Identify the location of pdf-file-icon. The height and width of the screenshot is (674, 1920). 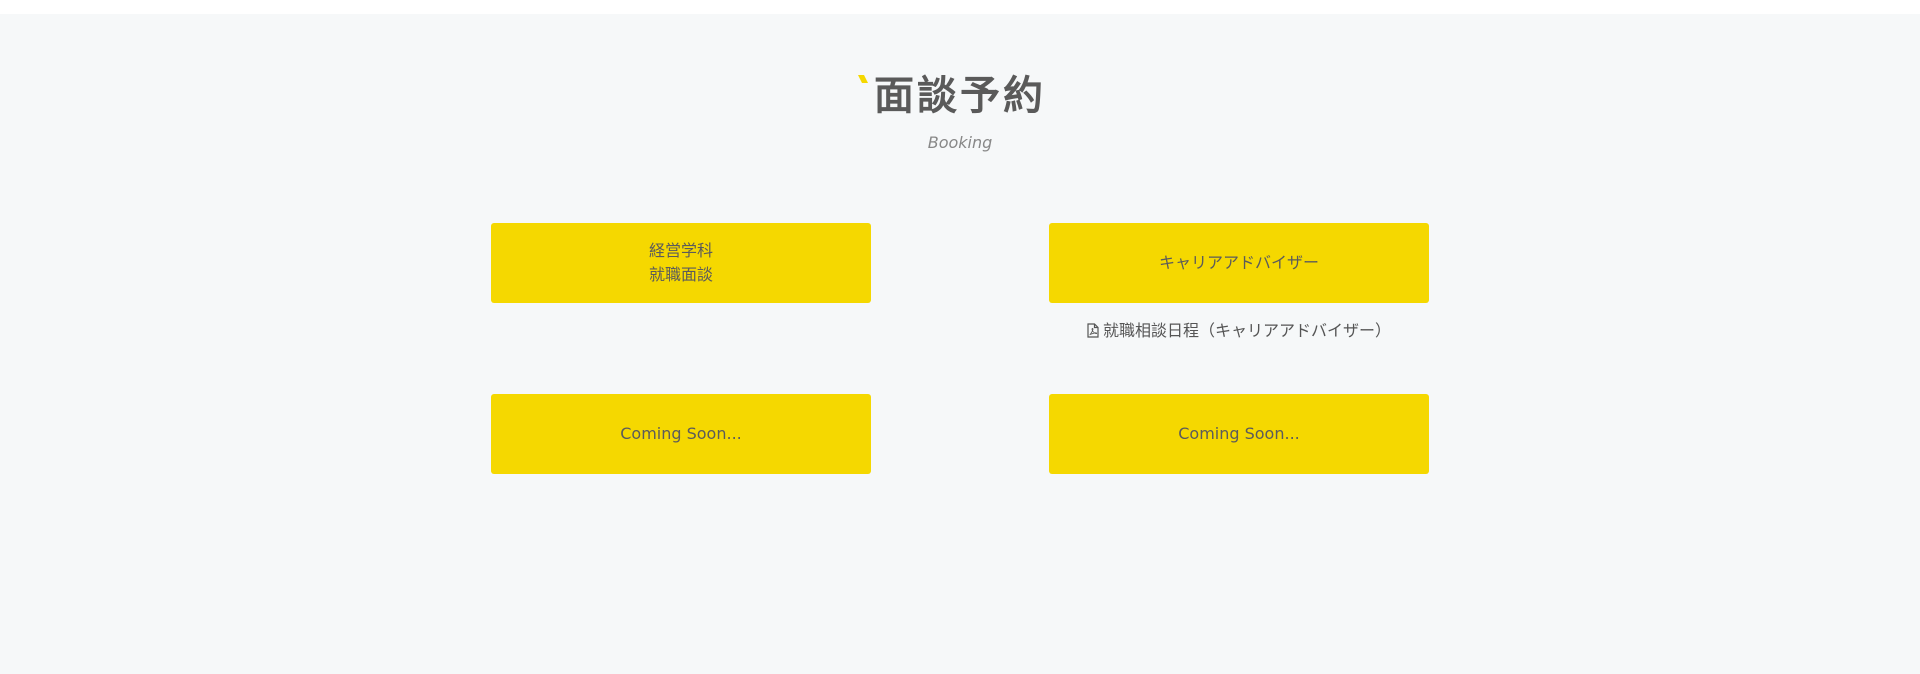
(1093, 330).